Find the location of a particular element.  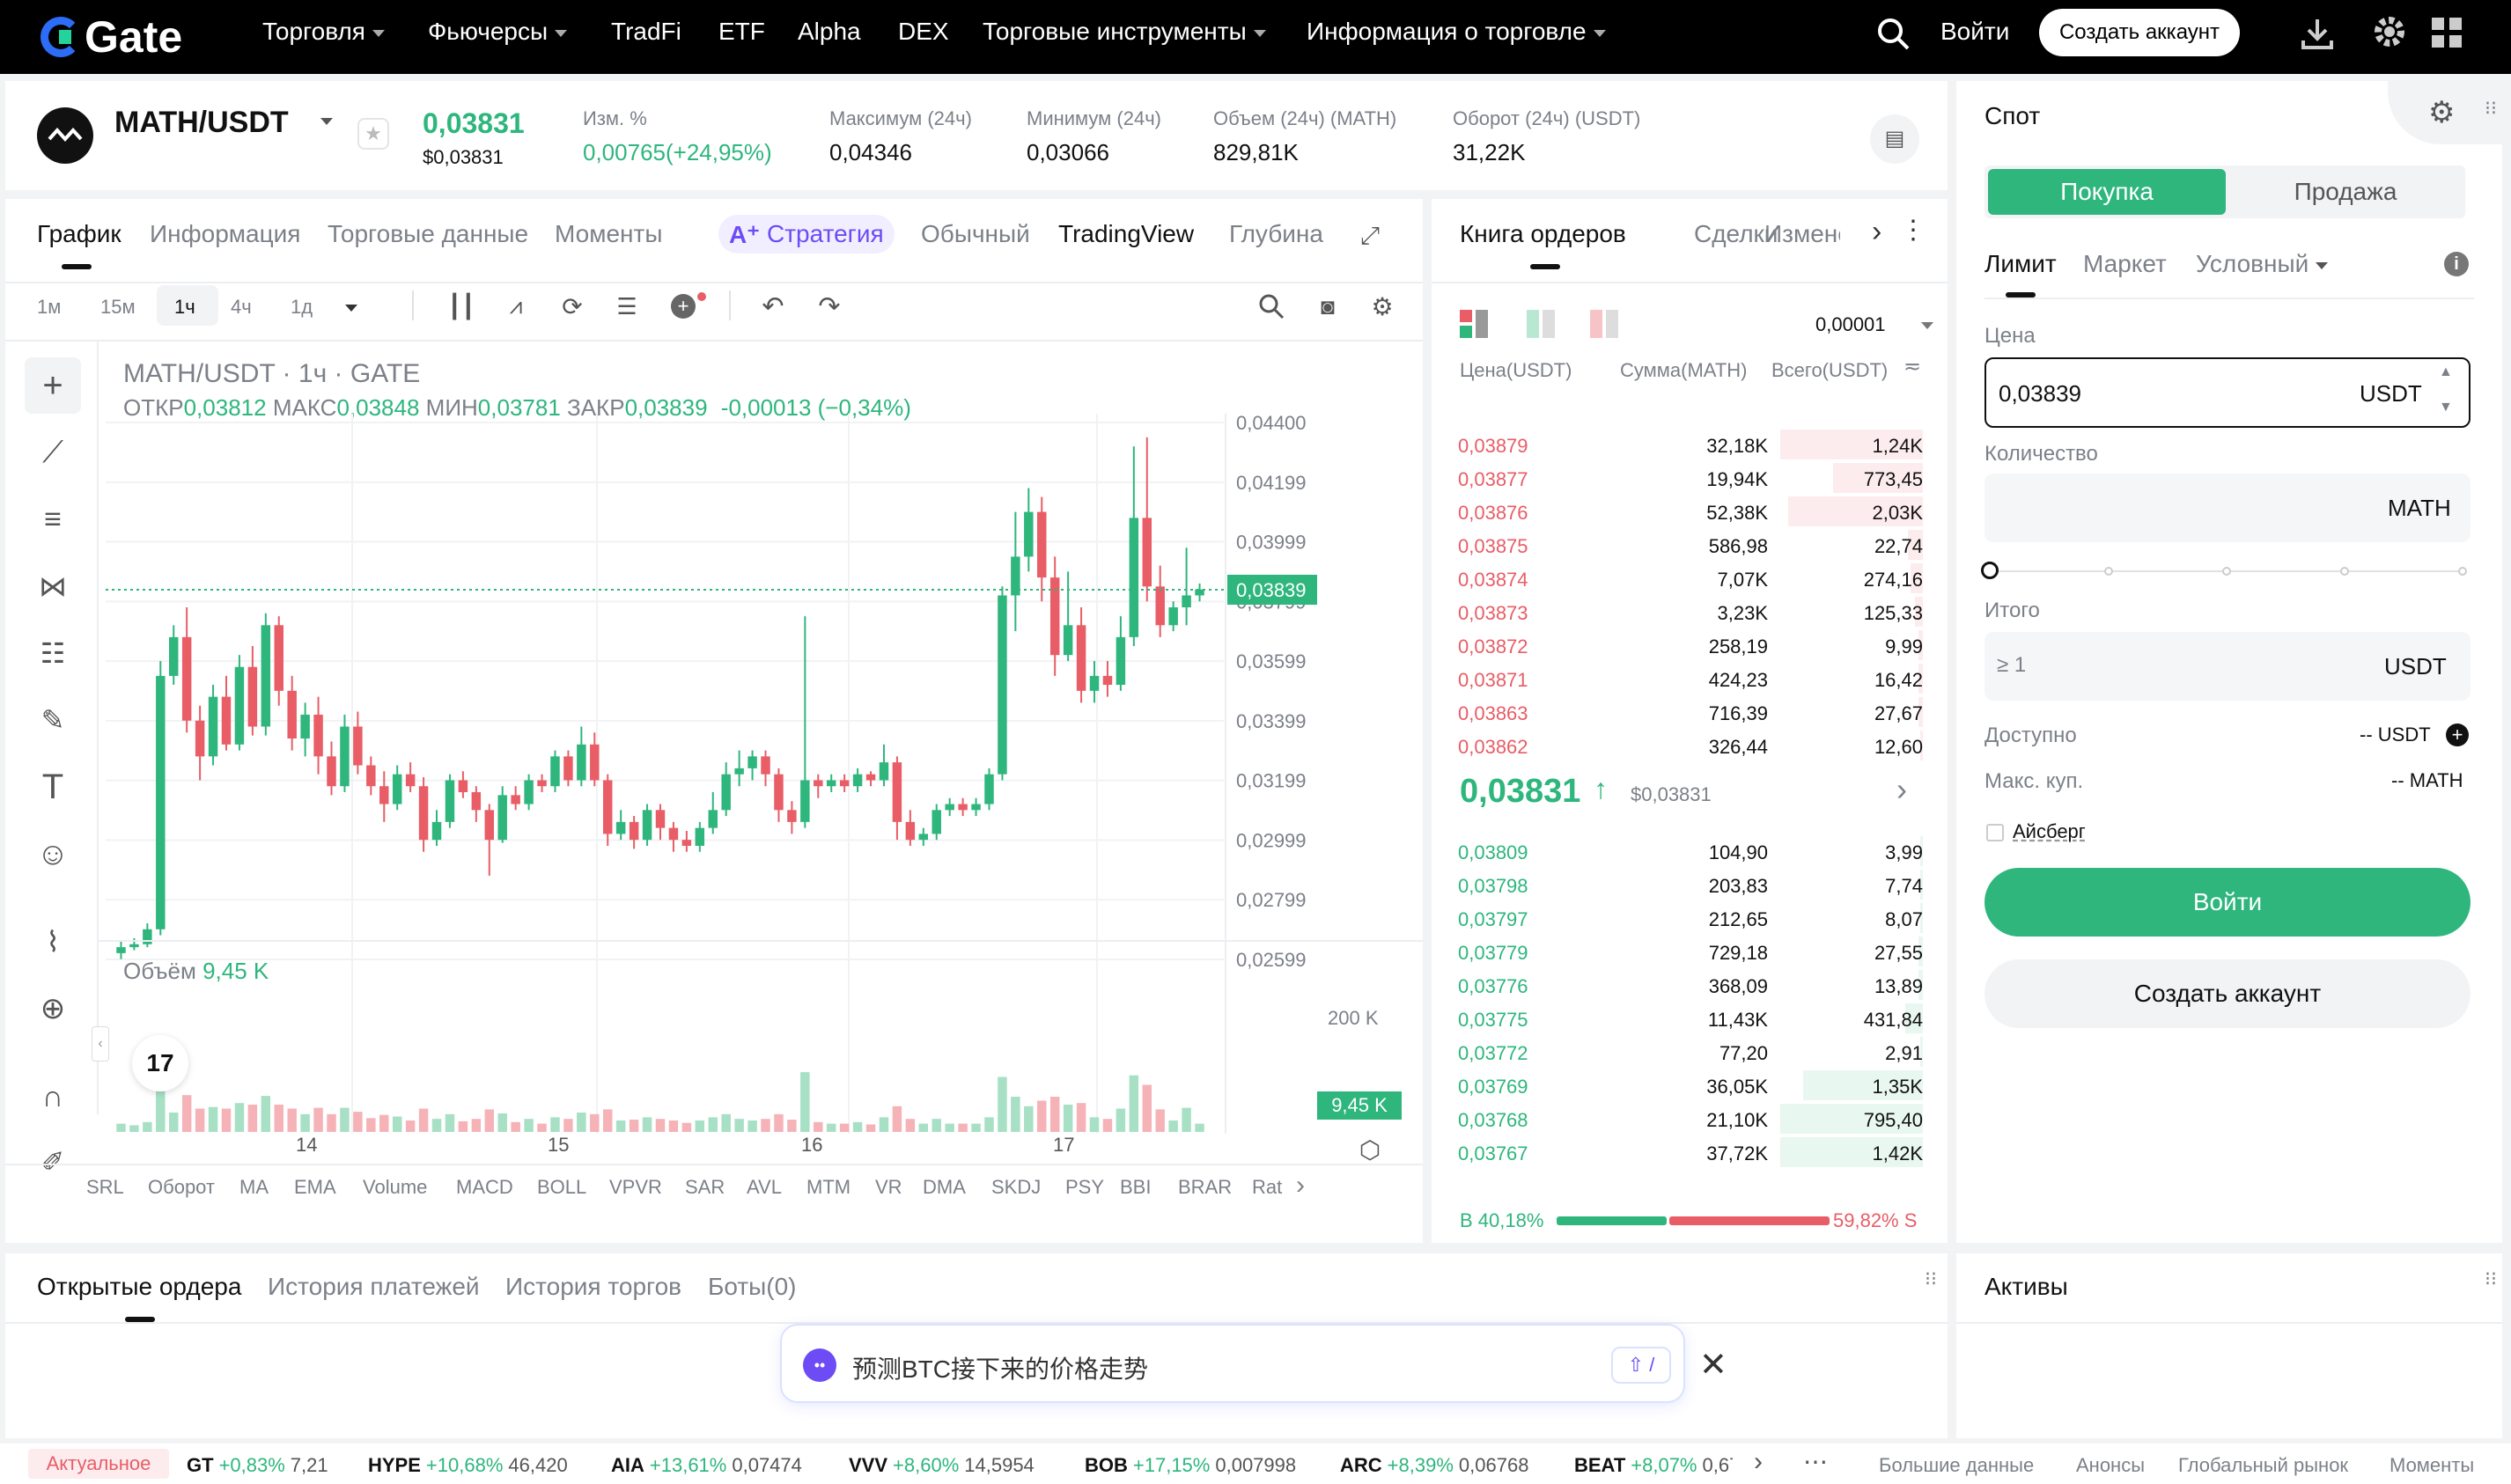

indicator-skdj: SKDJ is located at coordinates (1016, 1187).